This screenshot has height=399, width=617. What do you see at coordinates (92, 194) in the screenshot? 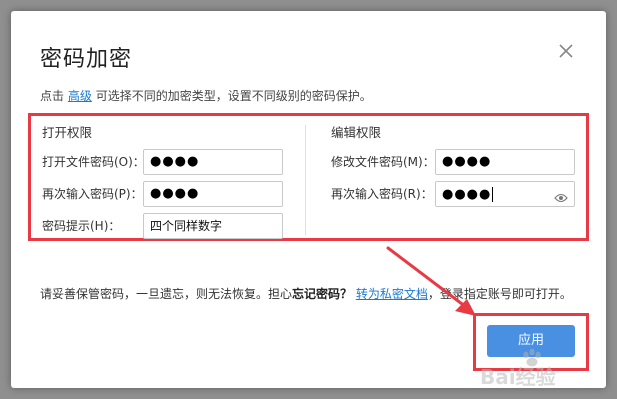
I see `open-confirm-label: 再次输入密码(P)：` at bounding box center [92, 194].